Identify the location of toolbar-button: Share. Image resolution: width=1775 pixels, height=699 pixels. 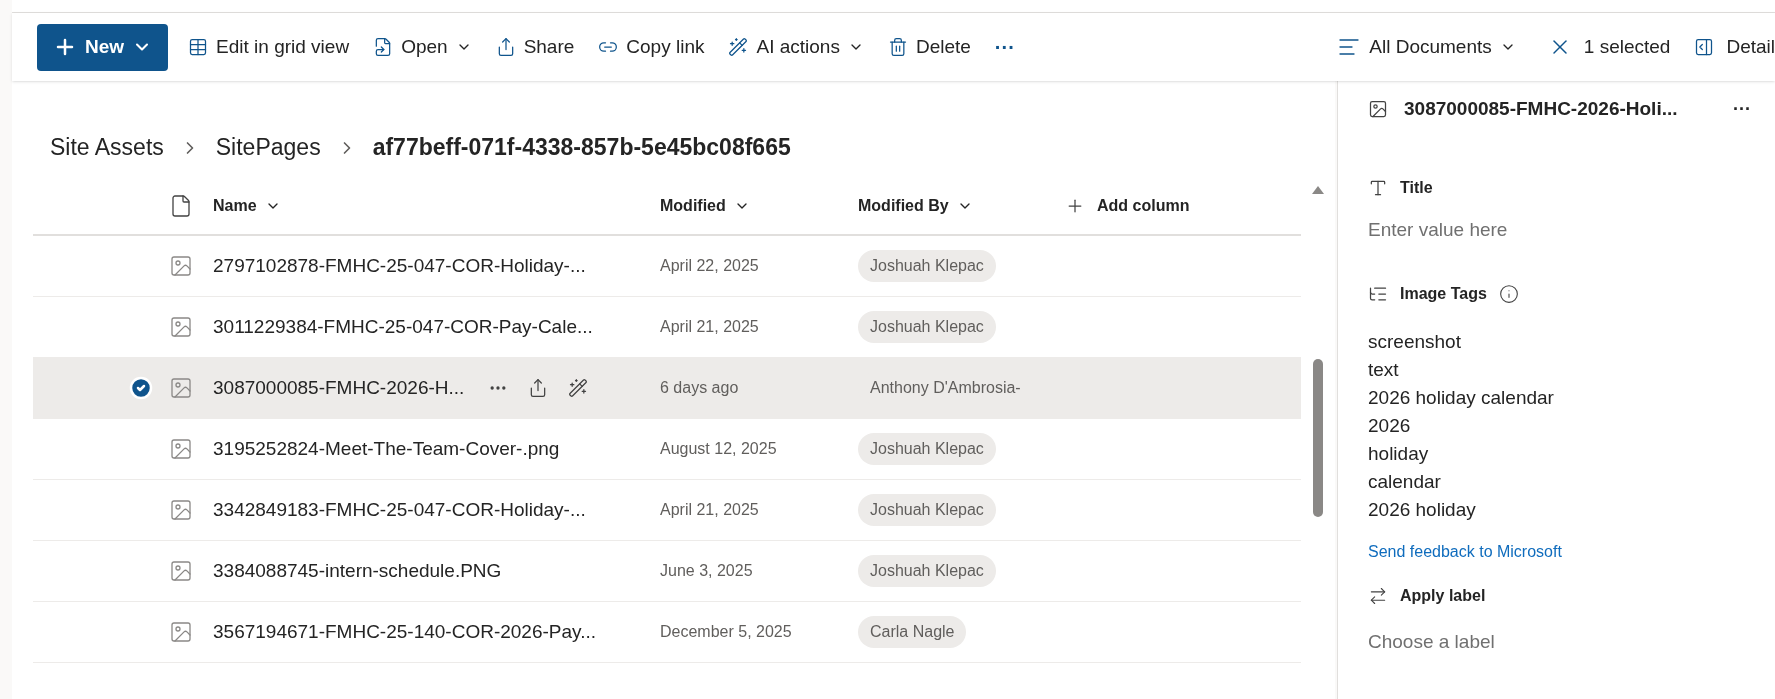
(535, 47).